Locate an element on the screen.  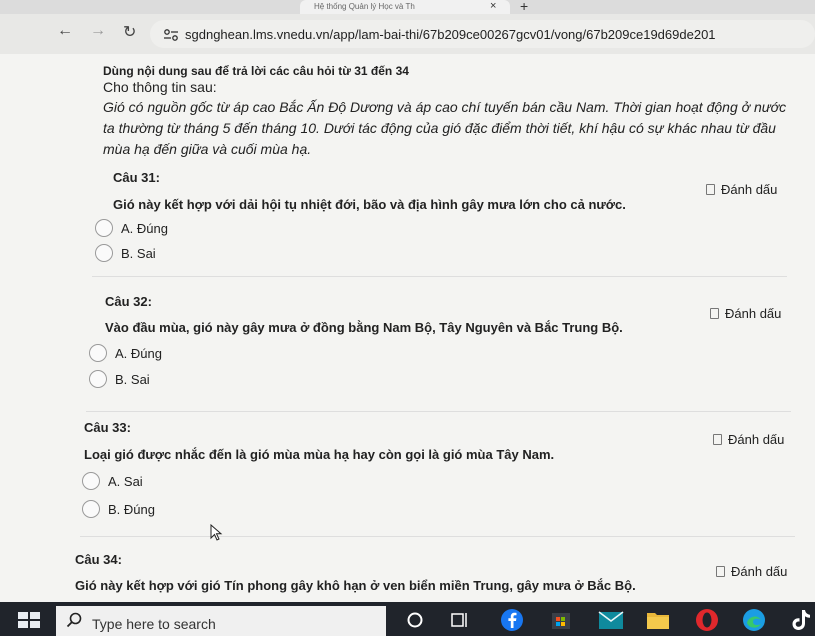
question-32-title: Câu 32: is located at coordinates (128, 301).